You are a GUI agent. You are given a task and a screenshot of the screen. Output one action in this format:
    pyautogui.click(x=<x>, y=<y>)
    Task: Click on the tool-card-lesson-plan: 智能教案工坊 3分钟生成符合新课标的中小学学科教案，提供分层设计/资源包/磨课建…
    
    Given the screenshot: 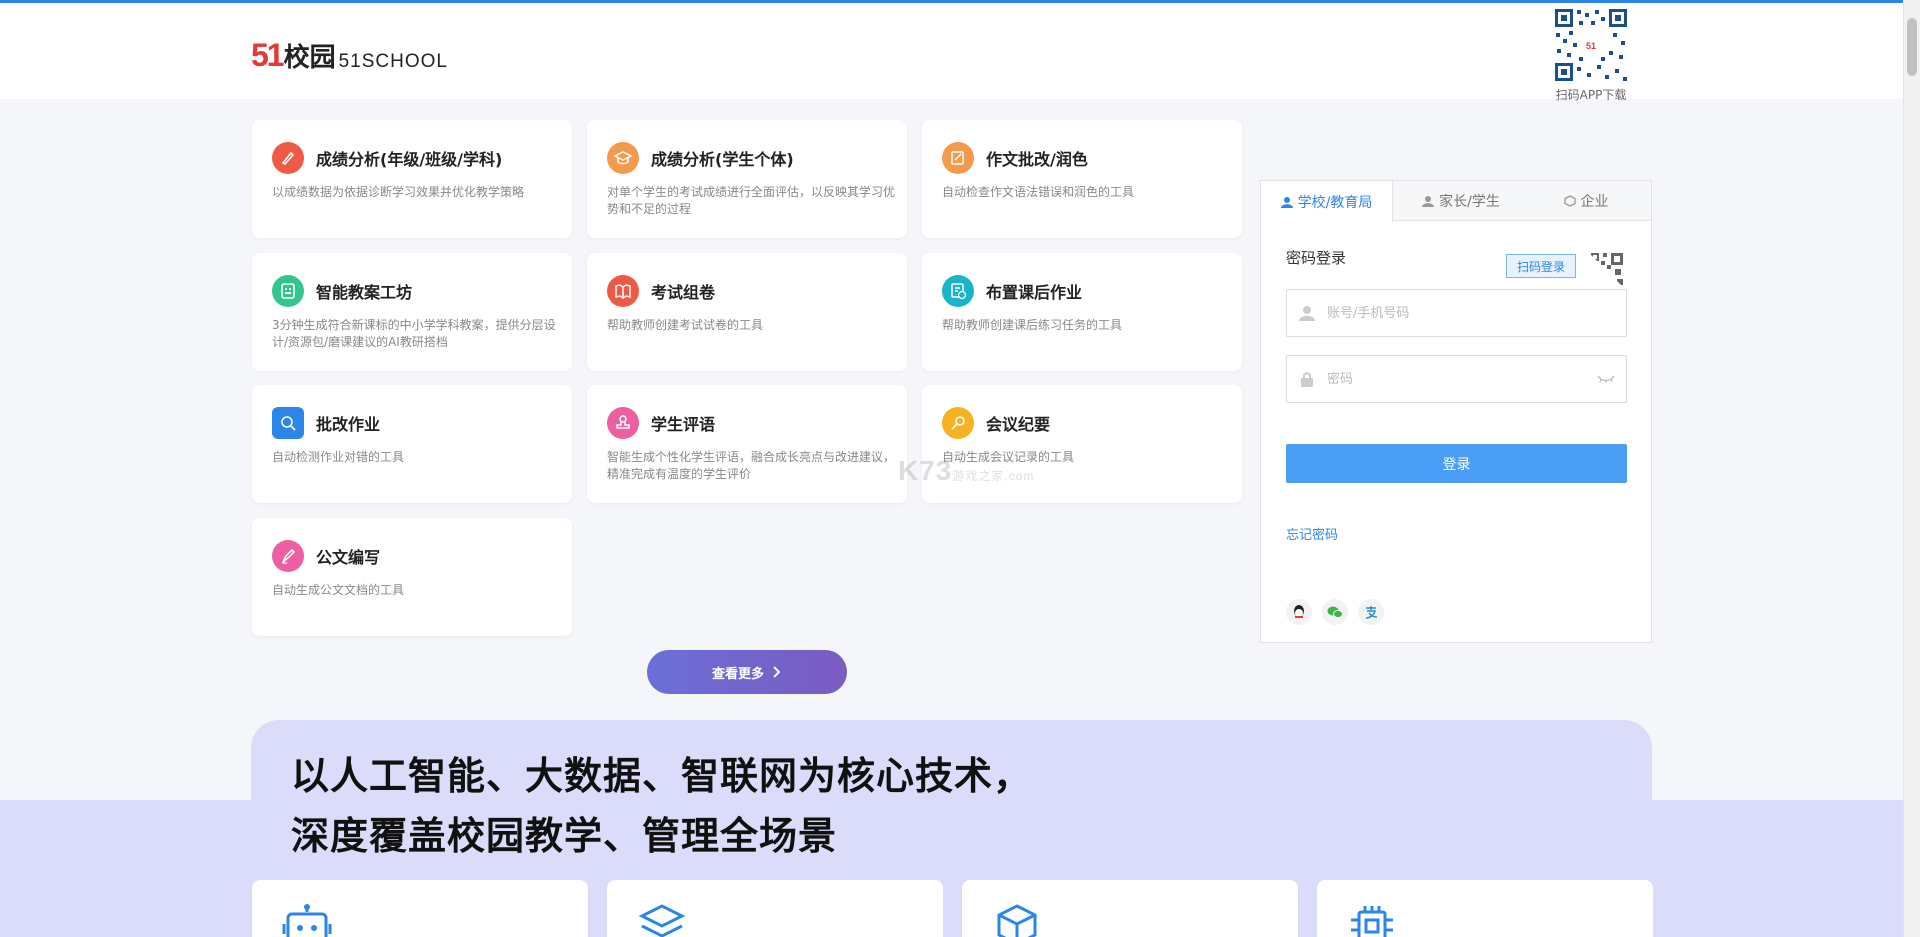 What is the action you would take?
    pyautogui.click(x=412, y=312)
    